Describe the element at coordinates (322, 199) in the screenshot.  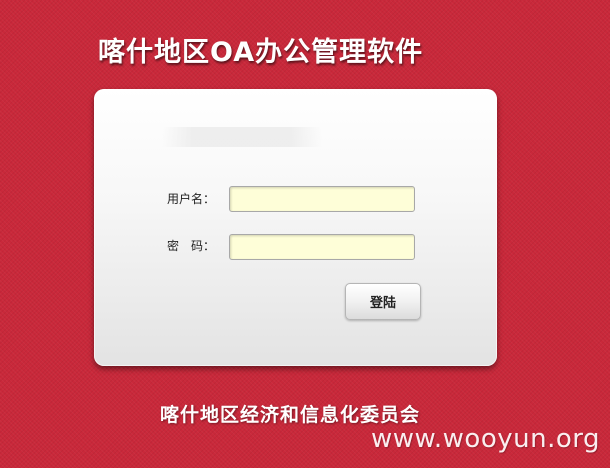
I see `username-input` at that location.